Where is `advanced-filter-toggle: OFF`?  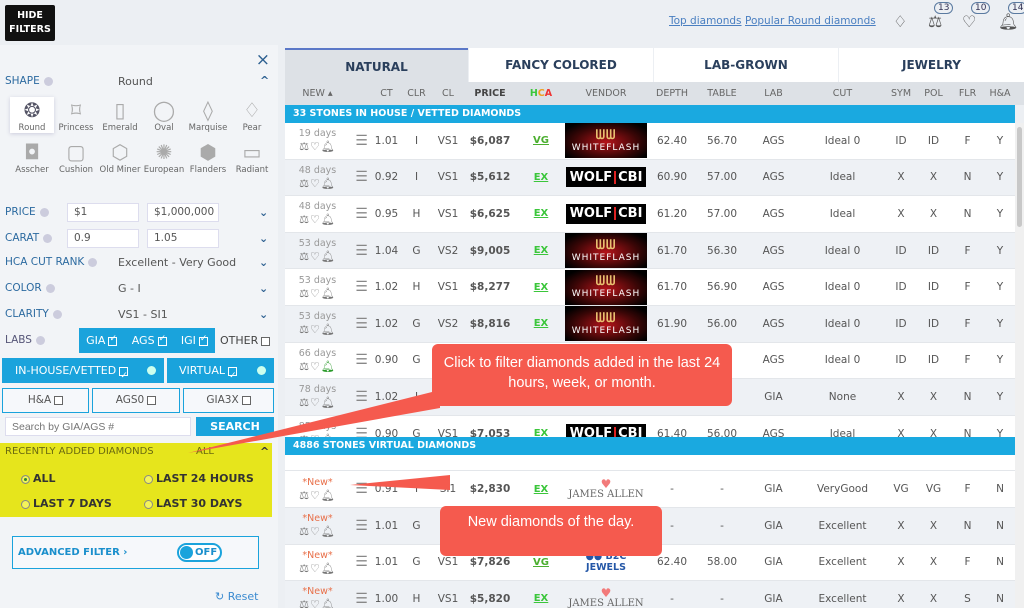 advanced-filter-toggle: OFF is located at coordinates (199, 552).